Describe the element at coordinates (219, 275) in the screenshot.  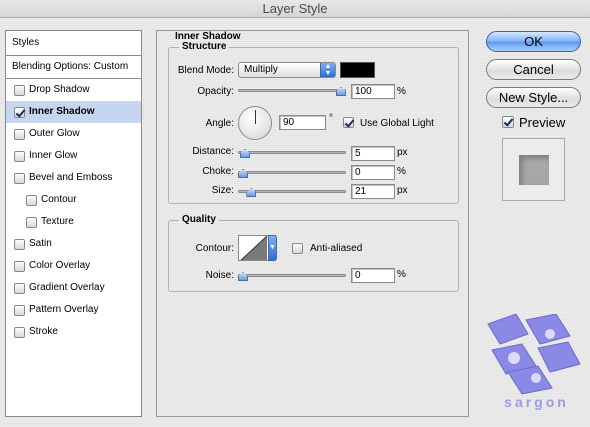
I see `noise-label: Noise:` at that location.